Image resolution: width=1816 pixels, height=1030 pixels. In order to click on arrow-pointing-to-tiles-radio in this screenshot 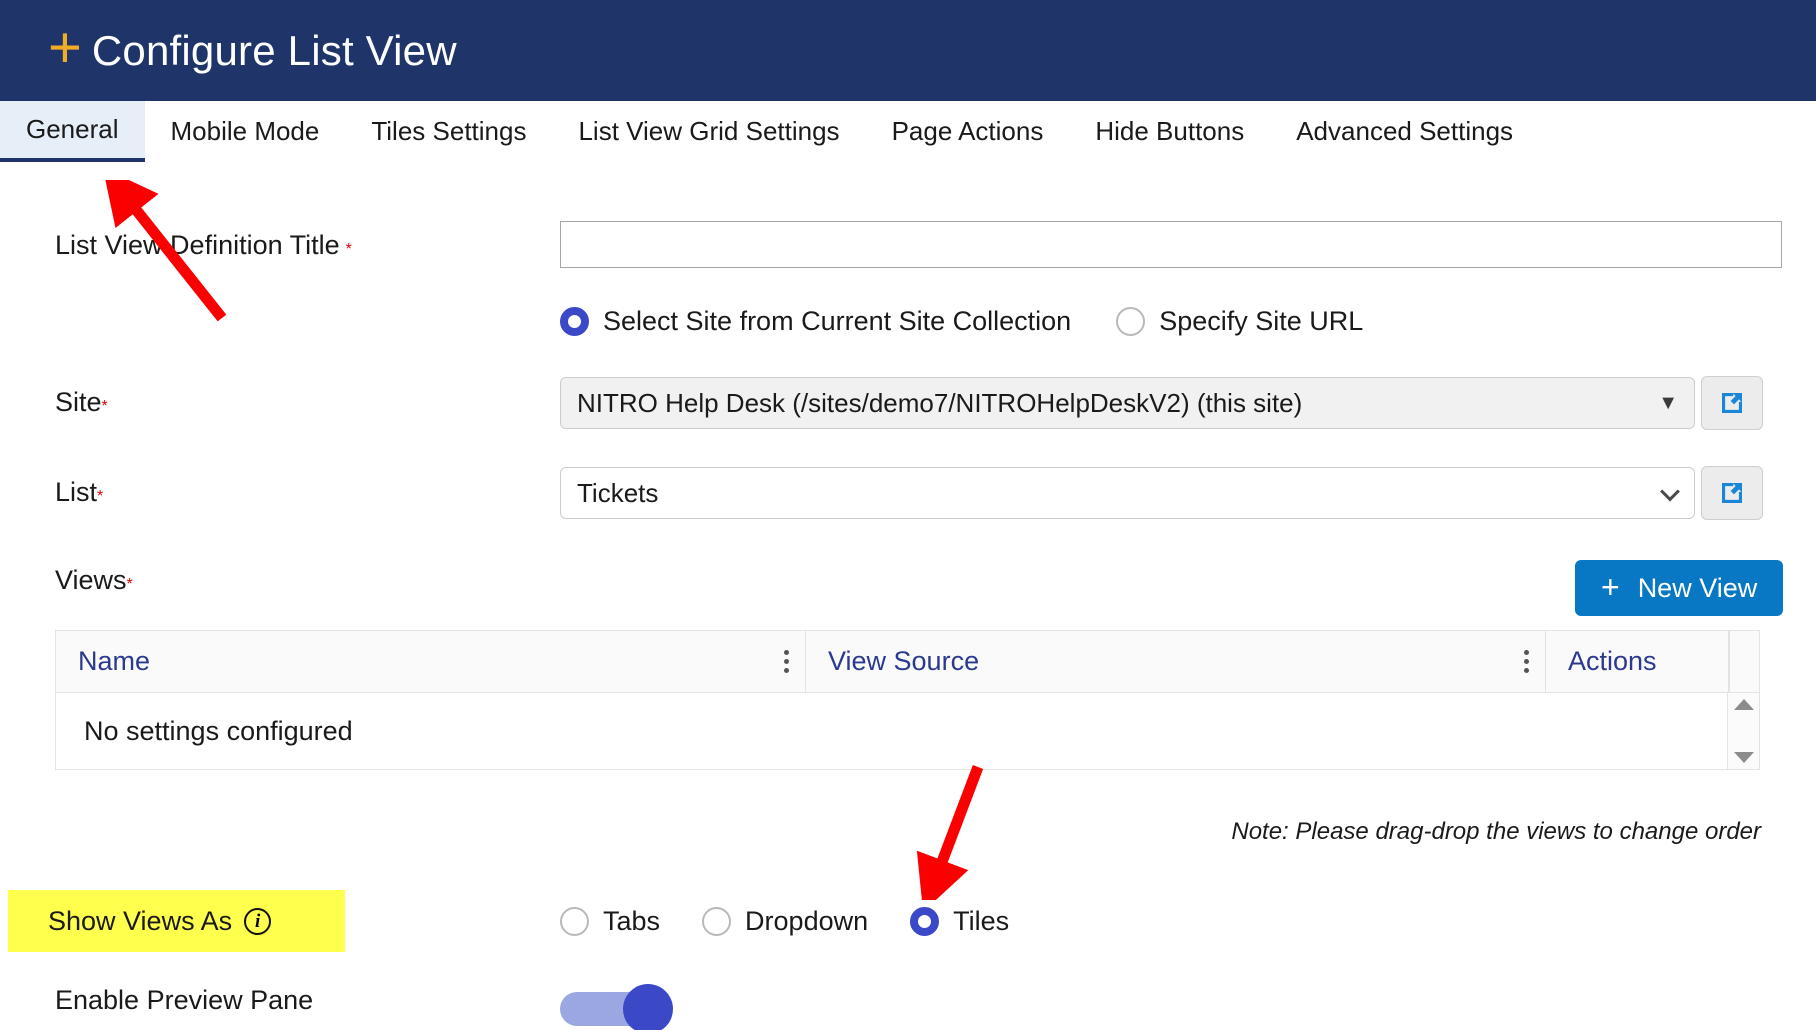, I will do `click(950, 832)`.